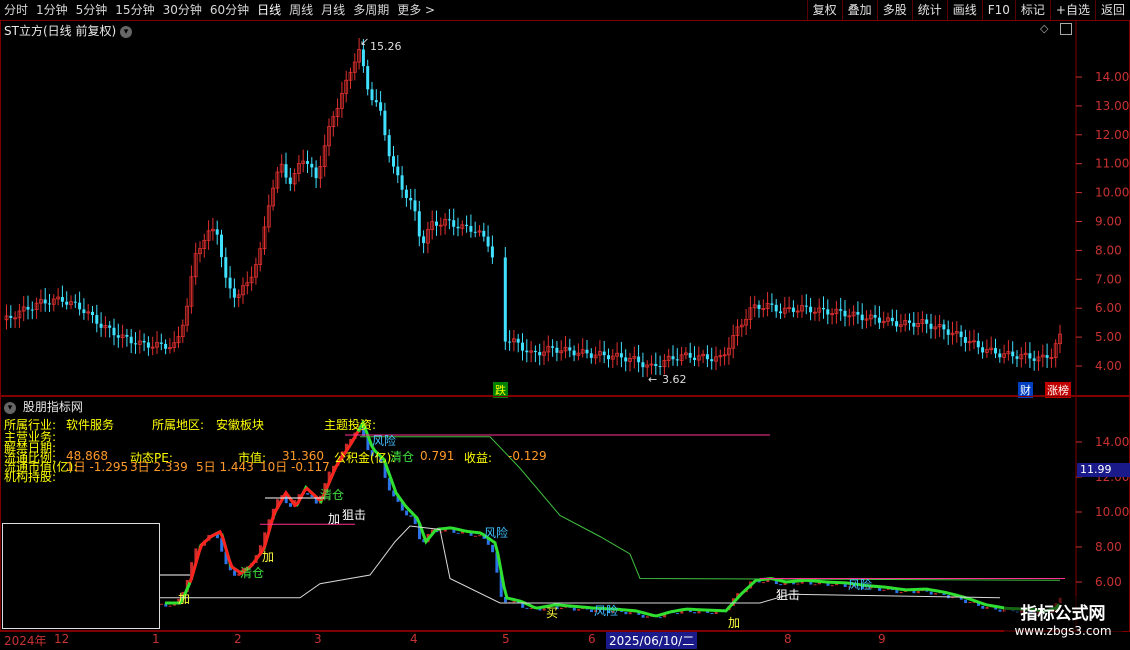  I want to click on date-label-4: 3, so click(318, 639).